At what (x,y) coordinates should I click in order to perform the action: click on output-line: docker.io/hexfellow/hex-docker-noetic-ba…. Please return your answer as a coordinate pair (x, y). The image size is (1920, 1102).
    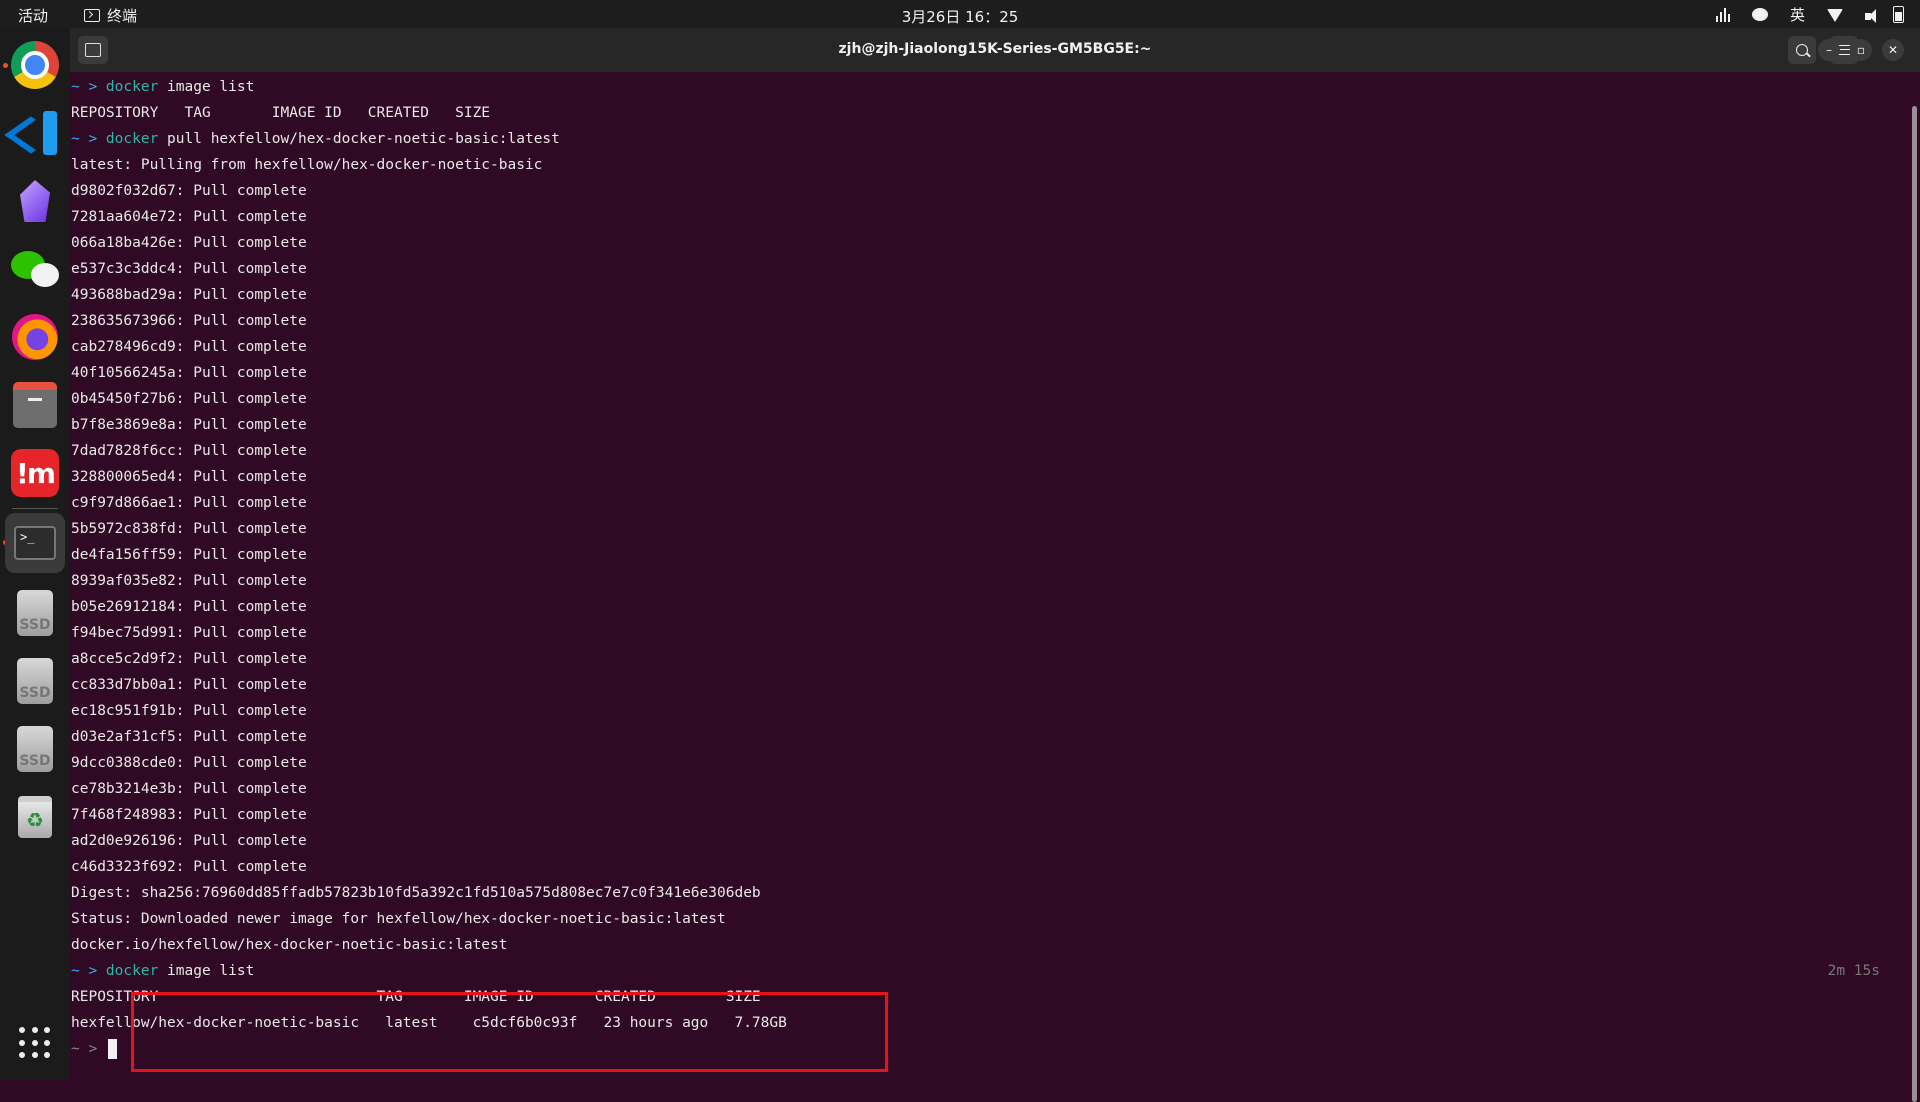
    Looking at the image, I should click on (289, 945).